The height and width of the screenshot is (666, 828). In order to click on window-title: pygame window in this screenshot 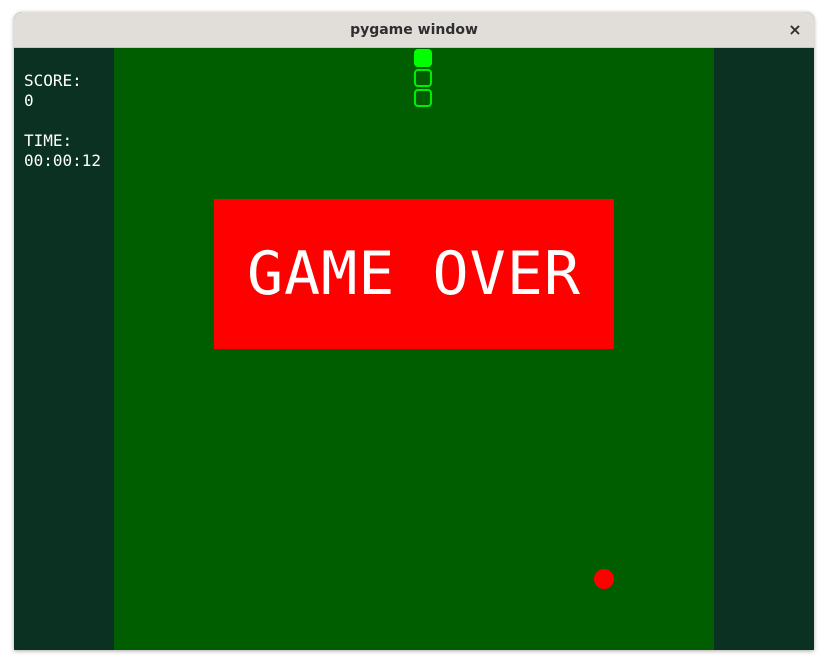, I will do `click(414, 30)`.